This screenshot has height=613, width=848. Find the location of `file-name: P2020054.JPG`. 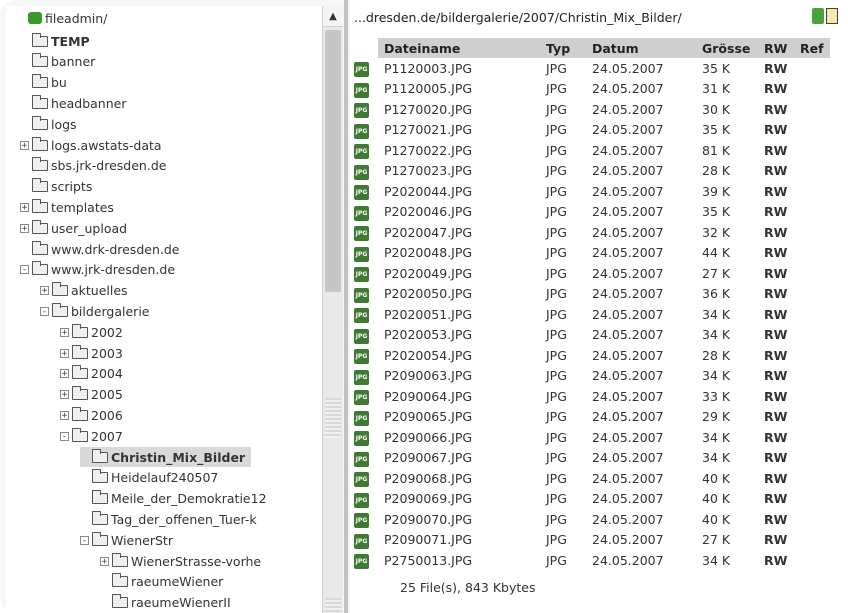

file-name: P2020054.JPG is located at coordinates (459, 355).